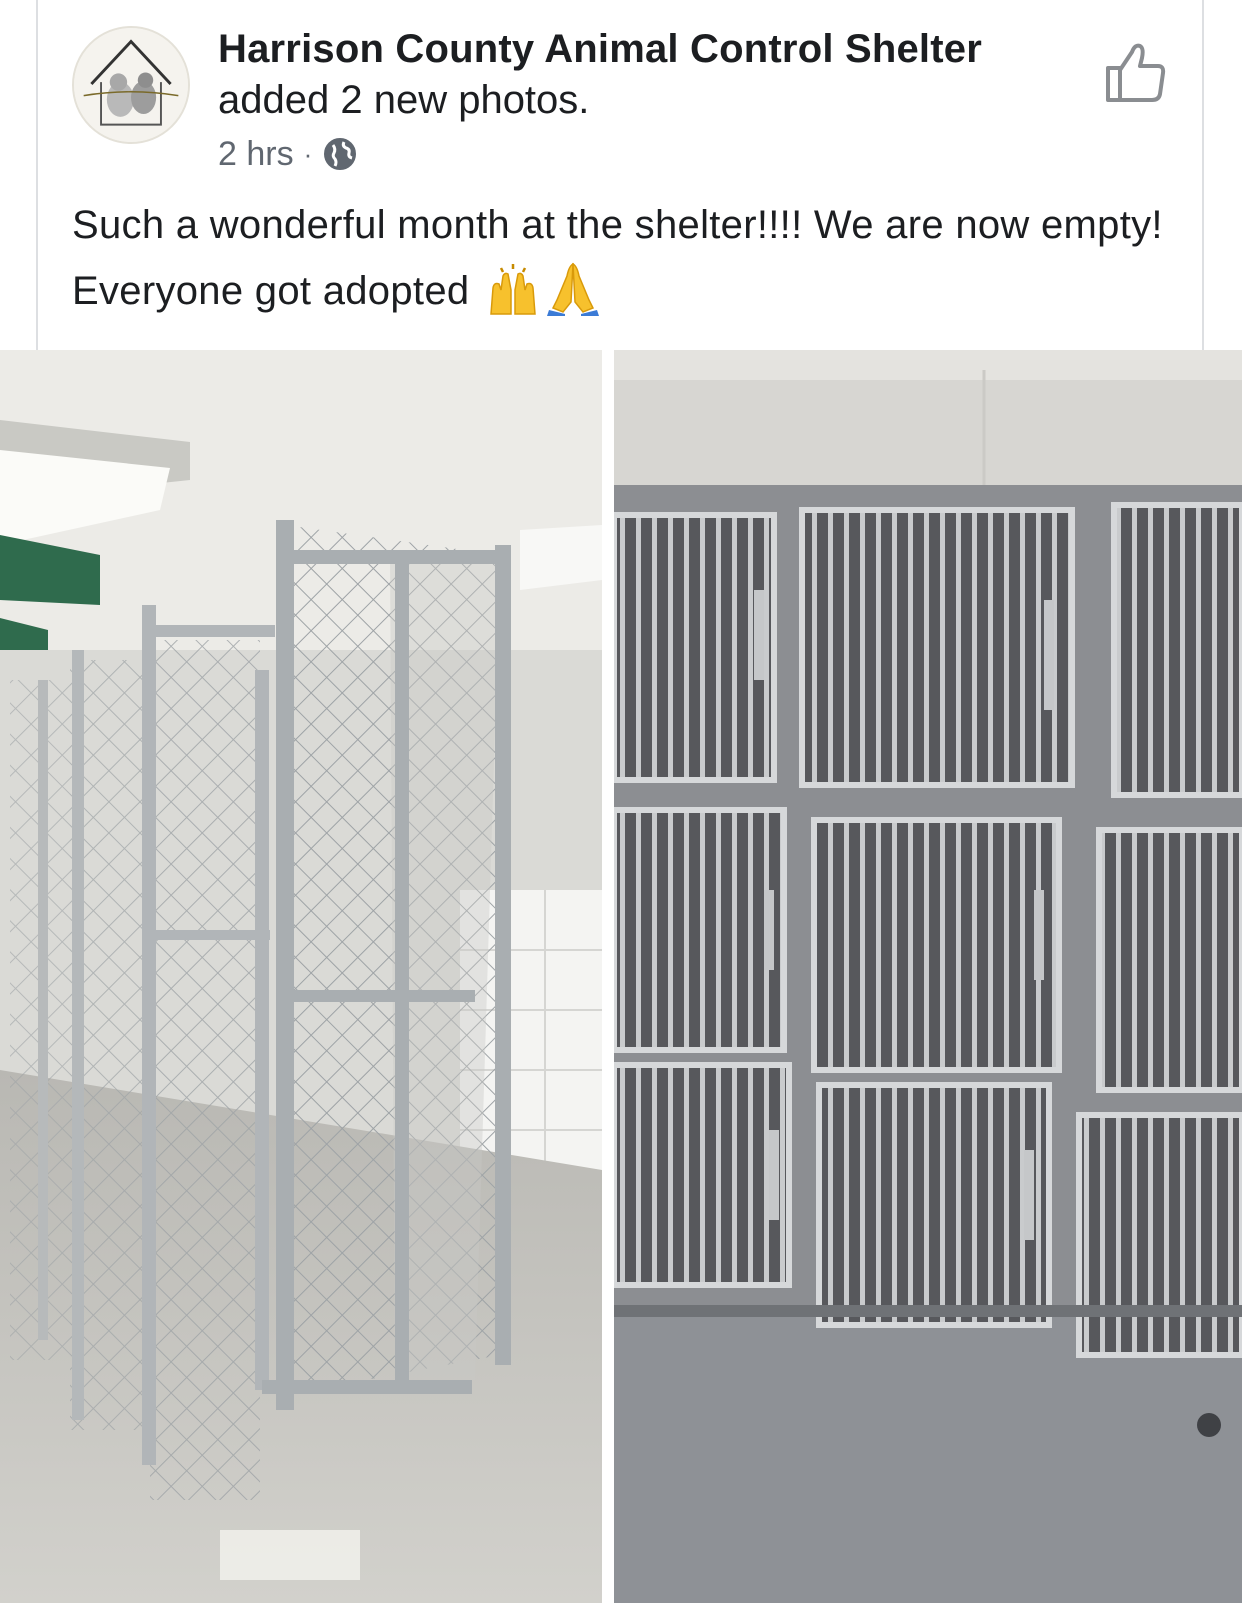 The height and width of the screenshot is (1603, 1242). Describe the element at coordinates (340, 154) in the screenshot. I see `globe-icon` at that location.